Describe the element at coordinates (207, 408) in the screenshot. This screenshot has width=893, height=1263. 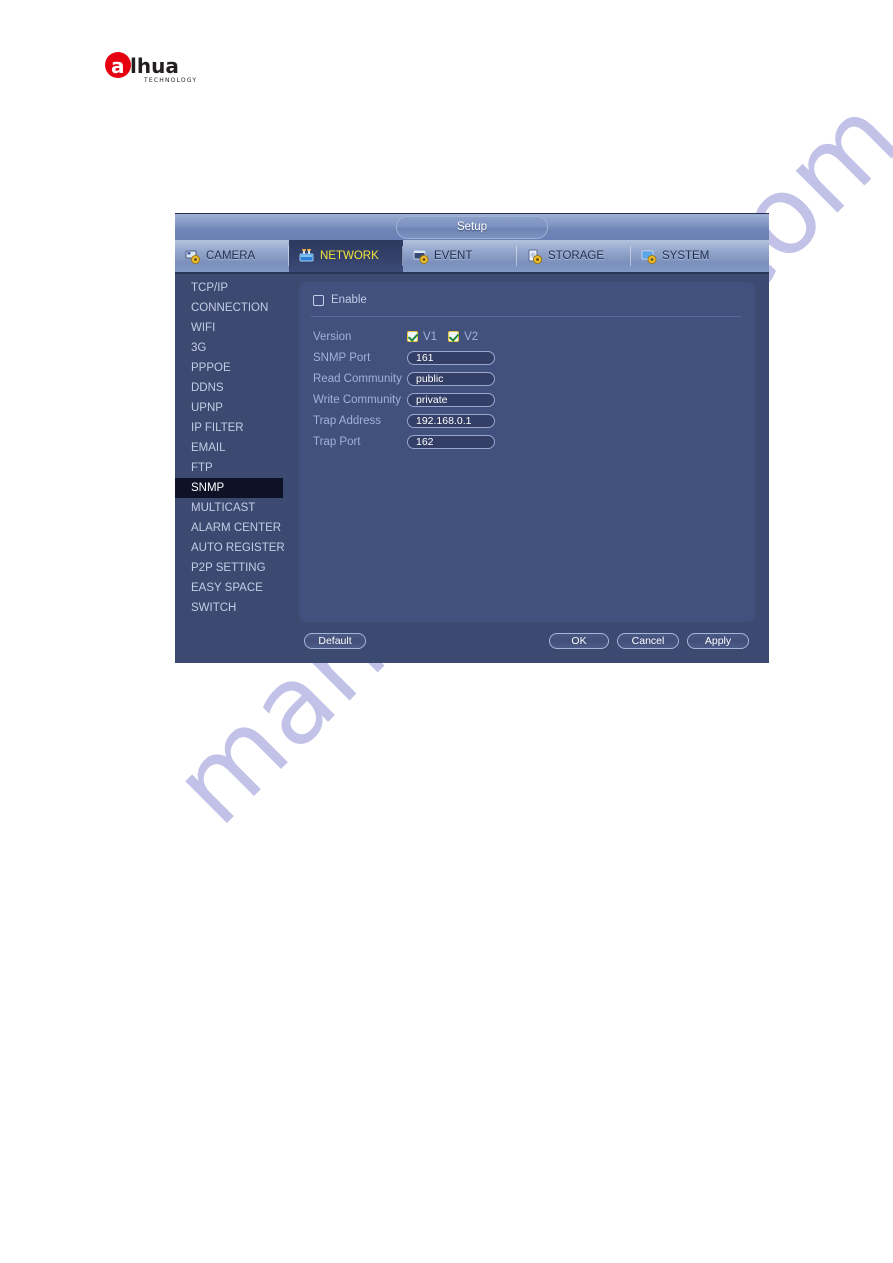
I see `sidebar-item-label: UPNP` at that location.